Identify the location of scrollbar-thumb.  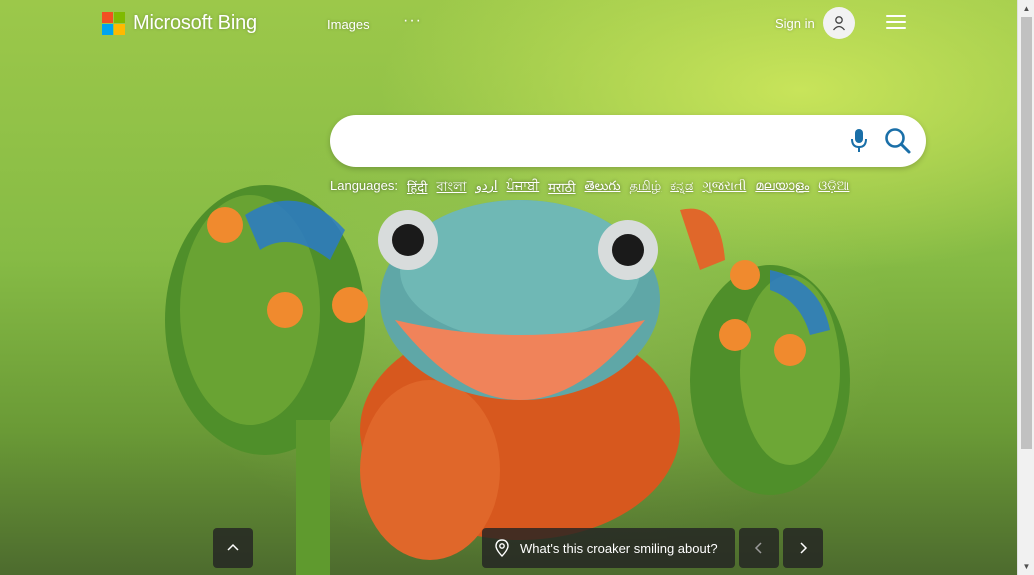
(1026, 233).